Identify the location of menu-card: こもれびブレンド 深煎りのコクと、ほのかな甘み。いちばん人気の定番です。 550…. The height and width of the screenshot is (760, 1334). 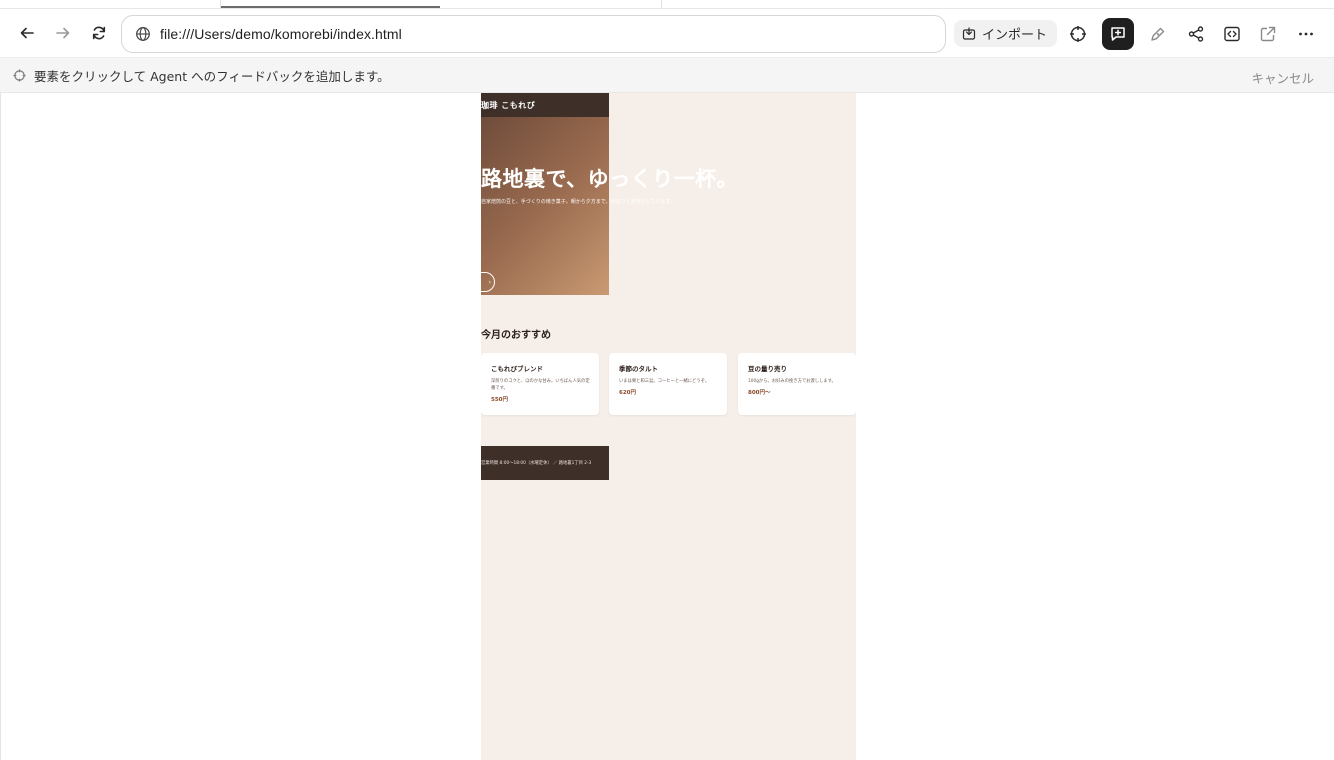
(540, 384).